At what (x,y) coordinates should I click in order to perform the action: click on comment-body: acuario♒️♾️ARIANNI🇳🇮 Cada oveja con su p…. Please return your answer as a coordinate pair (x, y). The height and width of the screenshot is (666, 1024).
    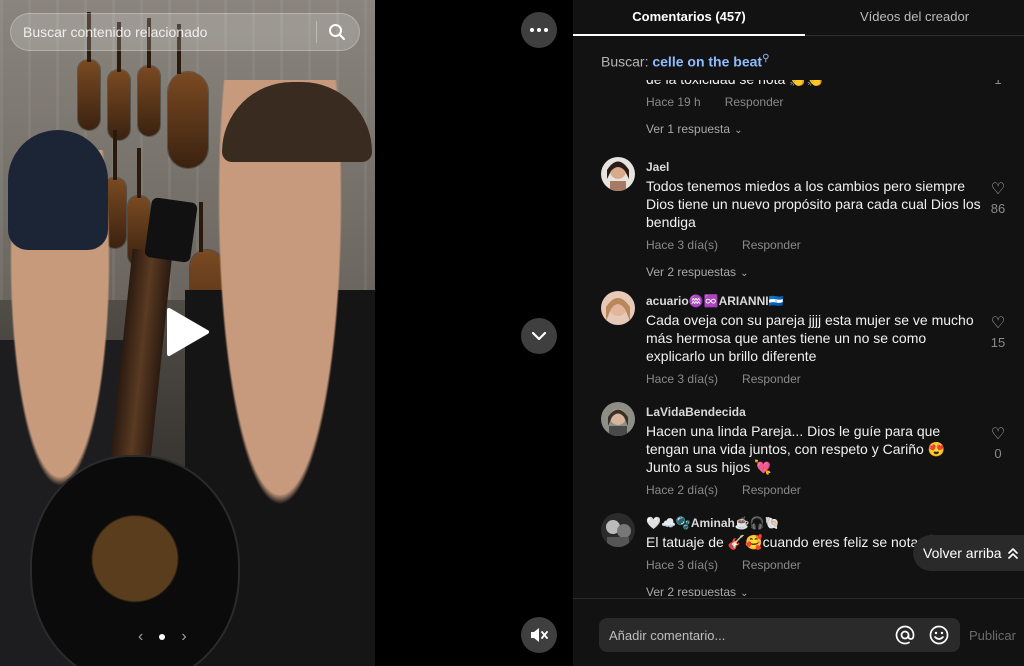
    Looking at the image, I should click on (813, 340).